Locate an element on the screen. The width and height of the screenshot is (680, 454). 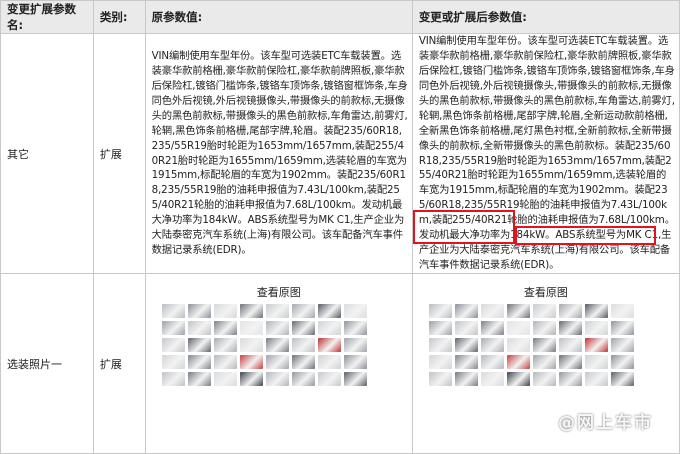
header-param-name: 变更扩展参数名: is located at coordinates (47, 17).